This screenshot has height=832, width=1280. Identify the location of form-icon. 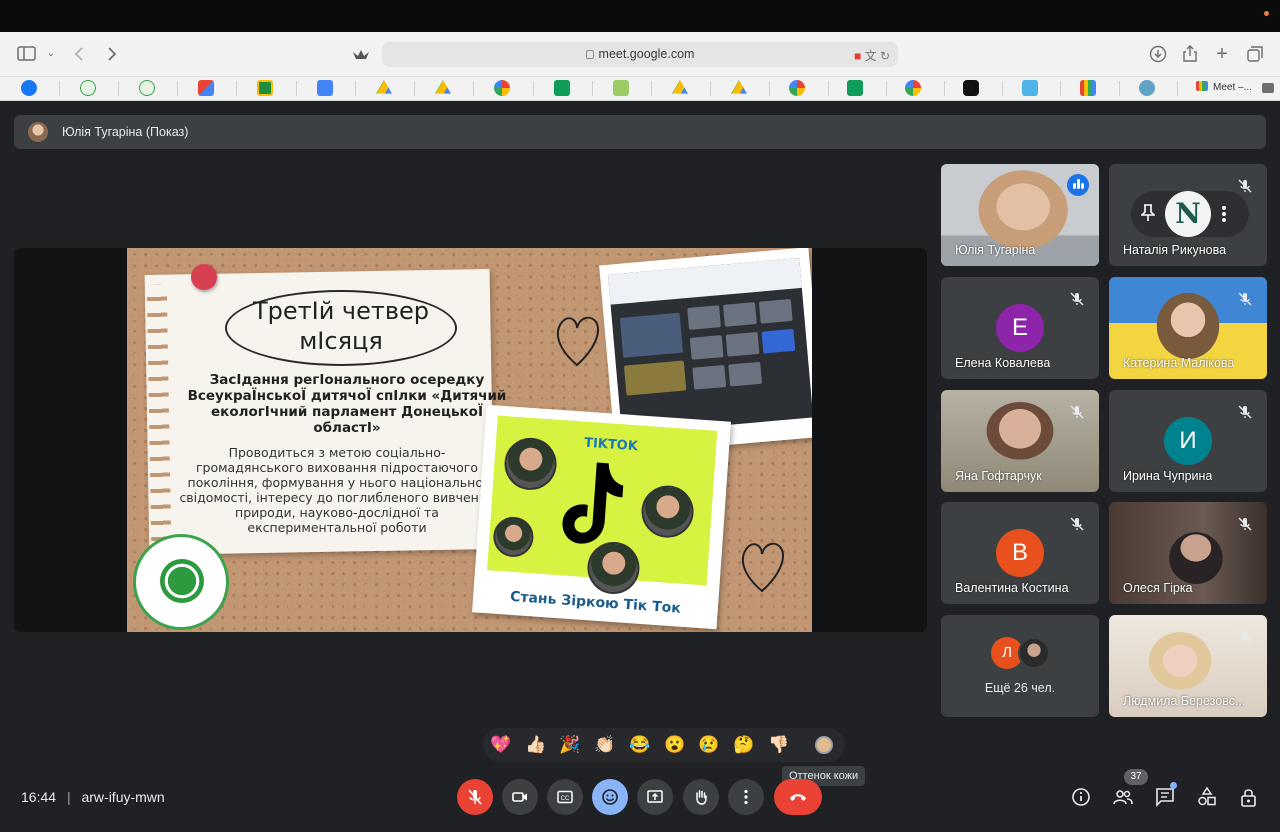
(1030, 88).